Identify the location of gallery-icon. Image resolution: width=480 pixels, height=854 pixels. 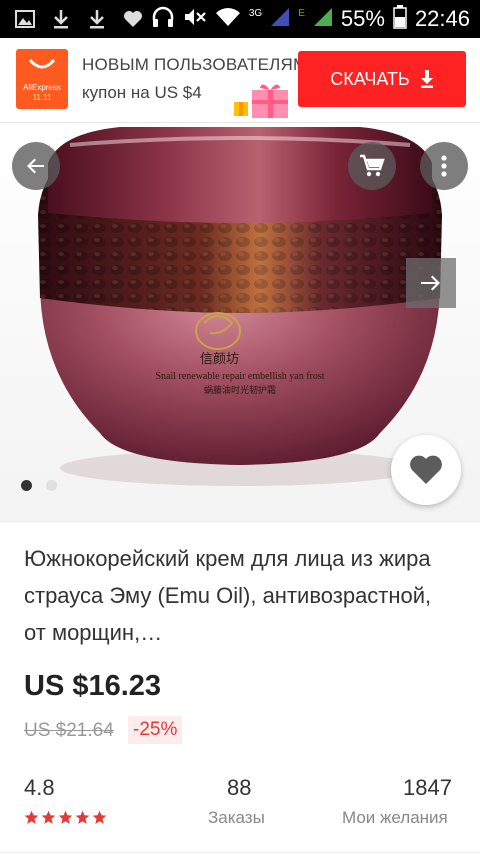
(25, 19).